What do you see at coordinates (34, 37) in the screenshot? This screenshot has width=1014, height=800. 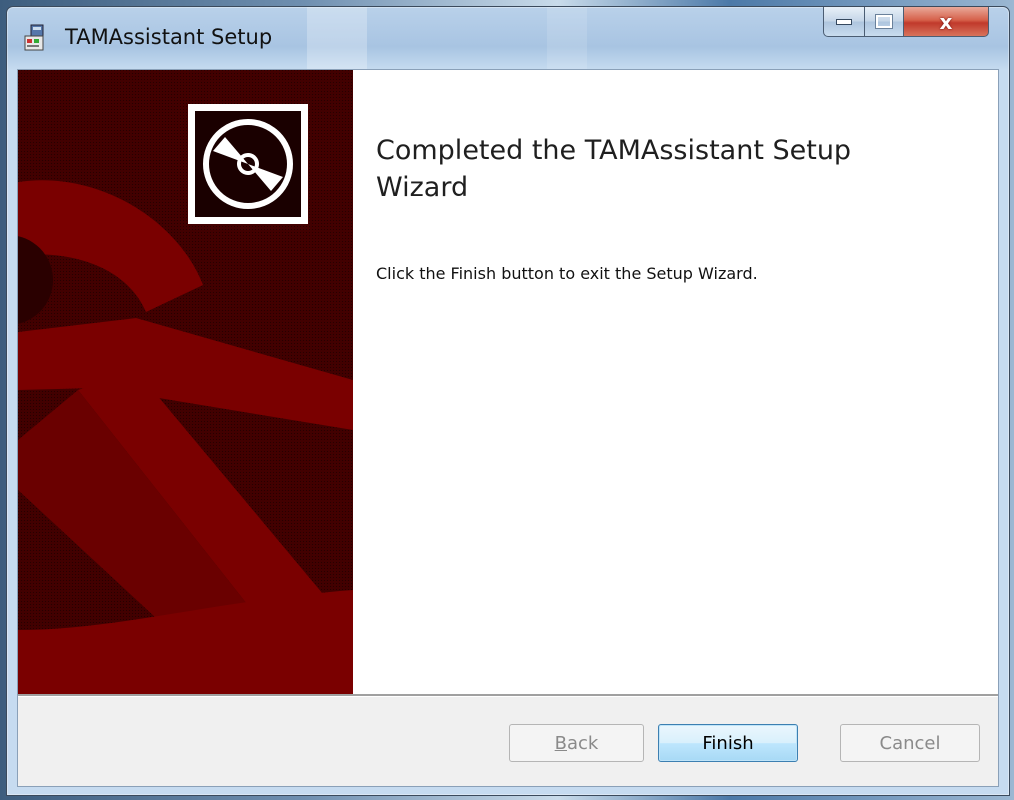 I see `installer-app-icon` at bounding box center [34, 37].